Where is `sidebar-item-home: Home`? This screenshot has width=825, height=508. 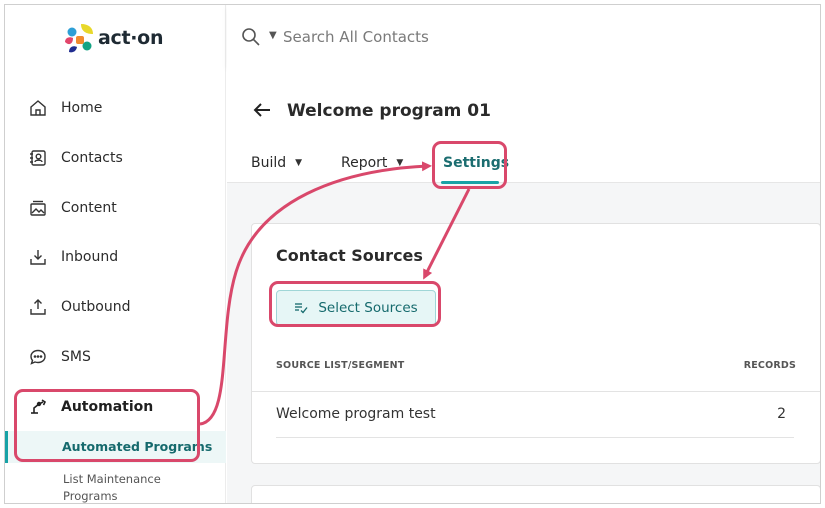 sidebar-item-home: Home is located at coordinates (115, 108).